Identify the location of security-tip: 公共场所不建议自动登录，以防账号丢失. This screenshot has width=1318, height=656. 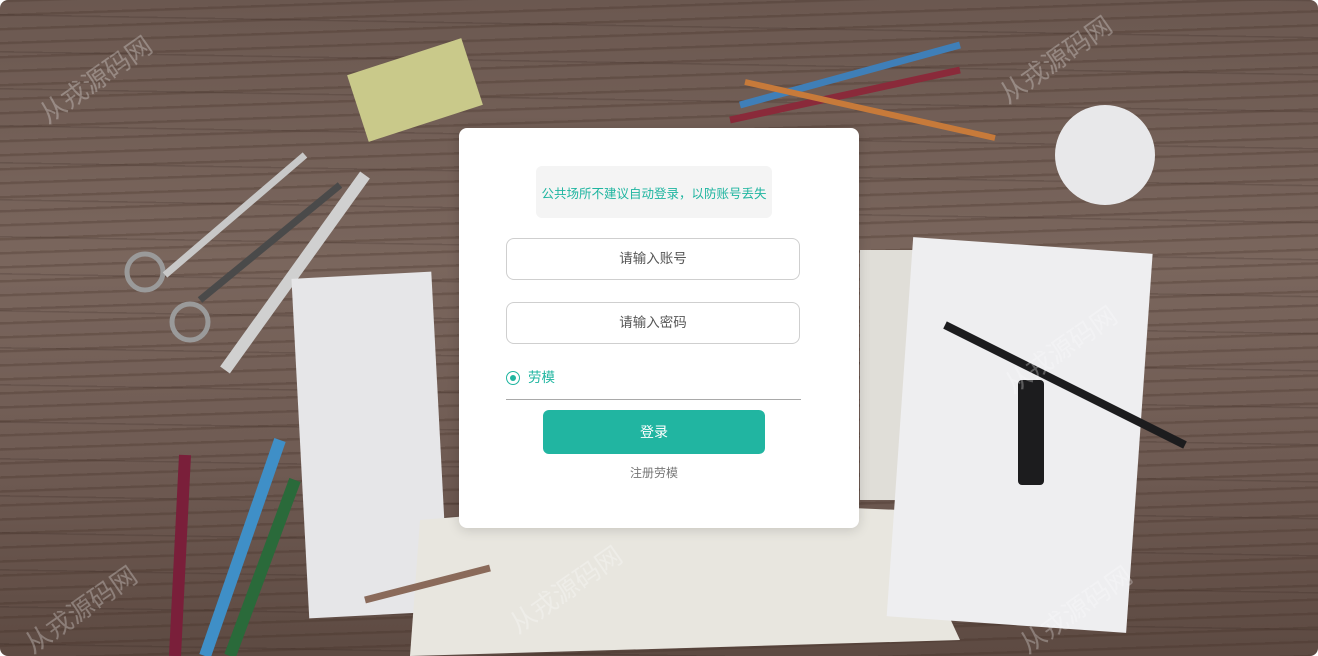
(654, 192).